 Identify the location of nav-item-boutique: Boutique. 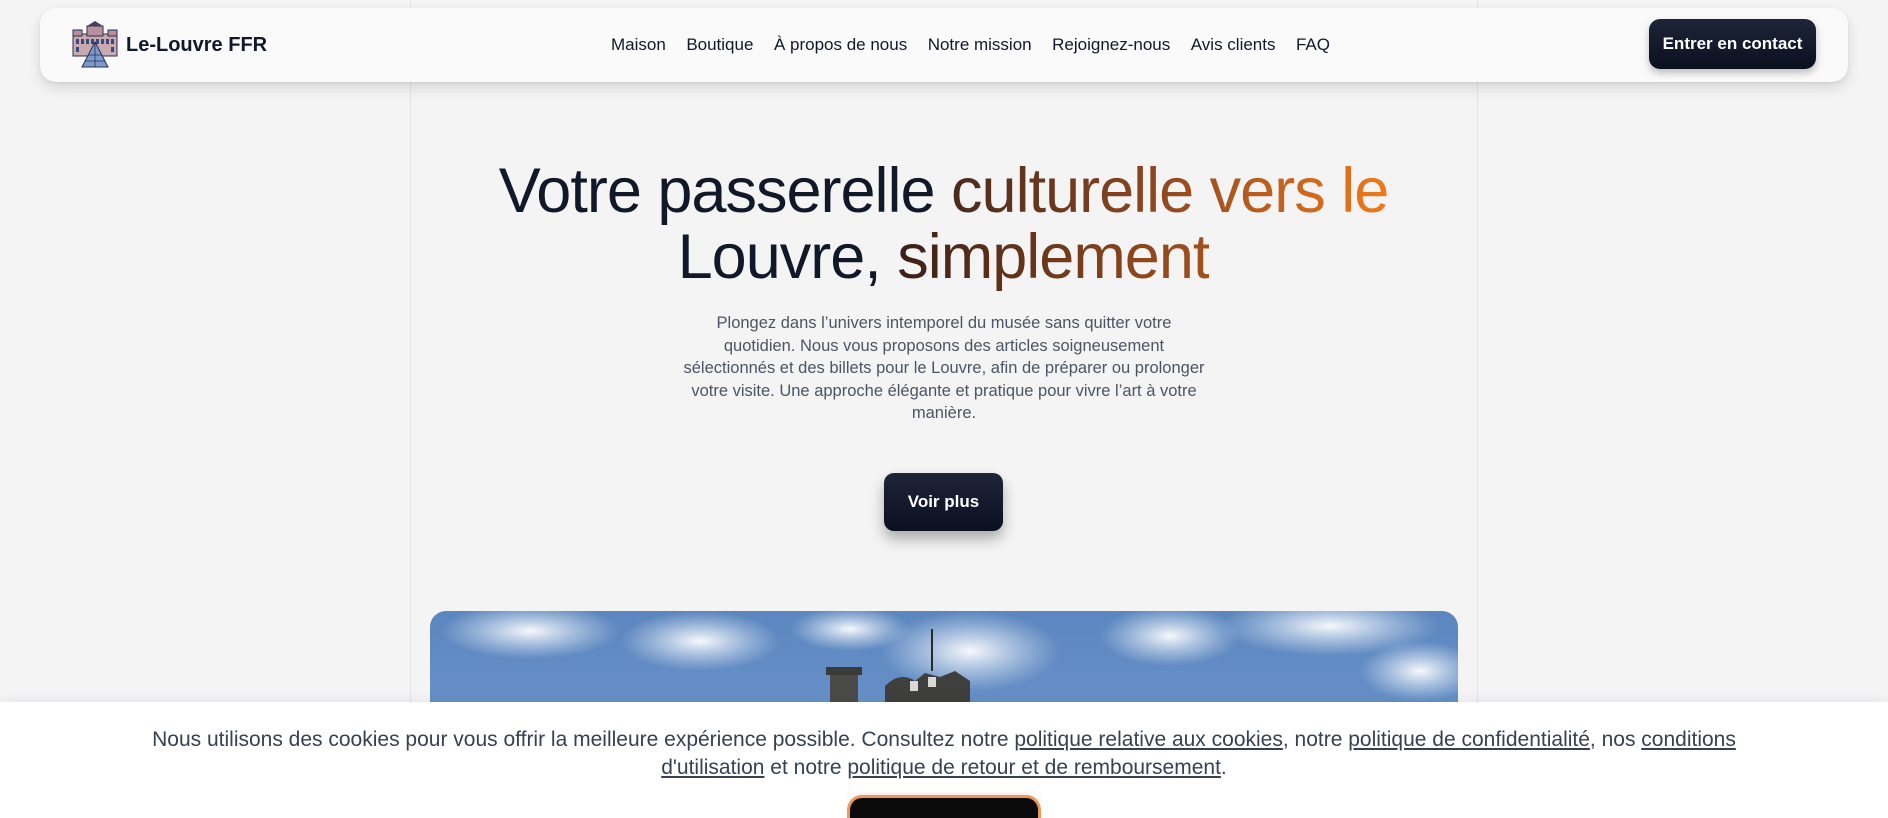
(719, 45).